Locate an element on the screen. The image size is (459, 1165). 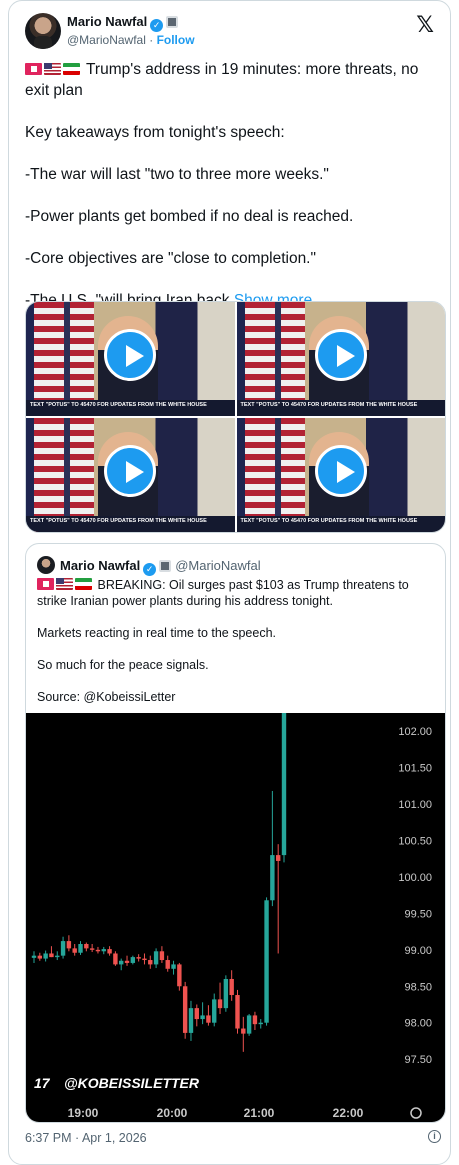
y-tick-label: 98.00 is located at coordinates (418, 1024).